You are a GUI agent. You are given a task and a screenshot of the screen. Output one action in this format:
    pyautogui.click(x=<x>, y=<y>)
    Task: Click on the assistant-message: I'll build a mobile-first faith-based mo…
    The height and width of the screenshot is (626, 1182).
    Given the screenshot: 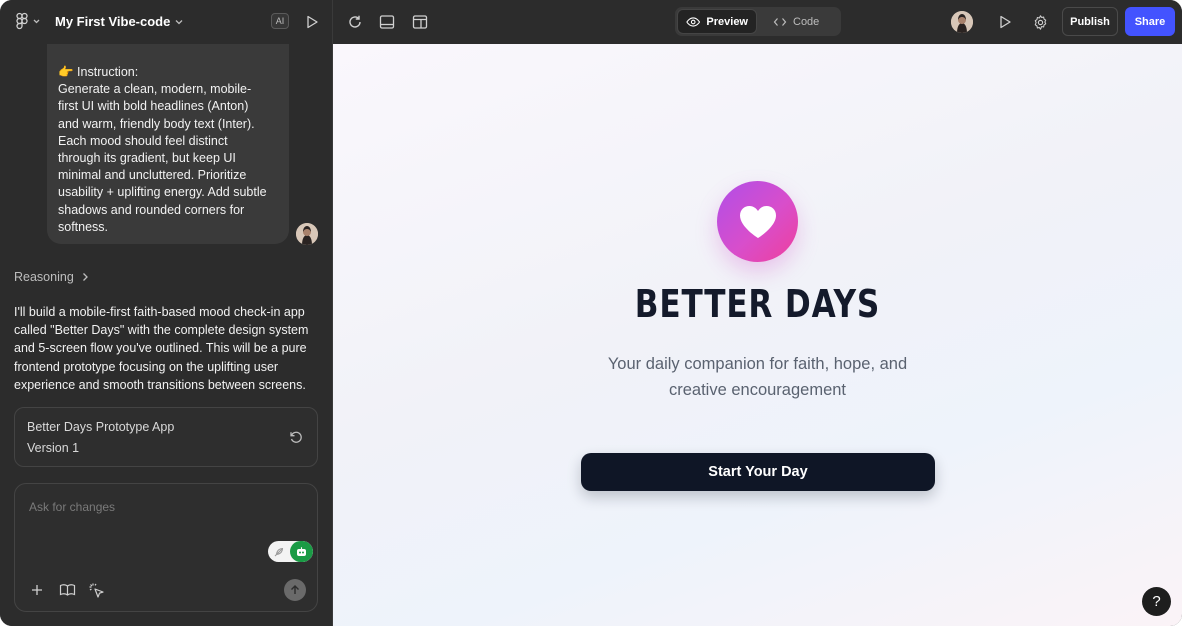 What is the action you would take?
    pyautogui.click(x=169, y=348)
    